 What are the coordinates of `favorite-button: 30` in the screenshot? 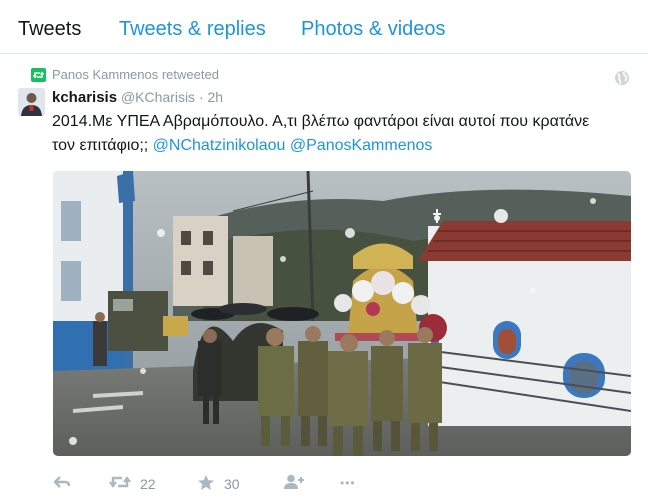 It's located at (222, 484).